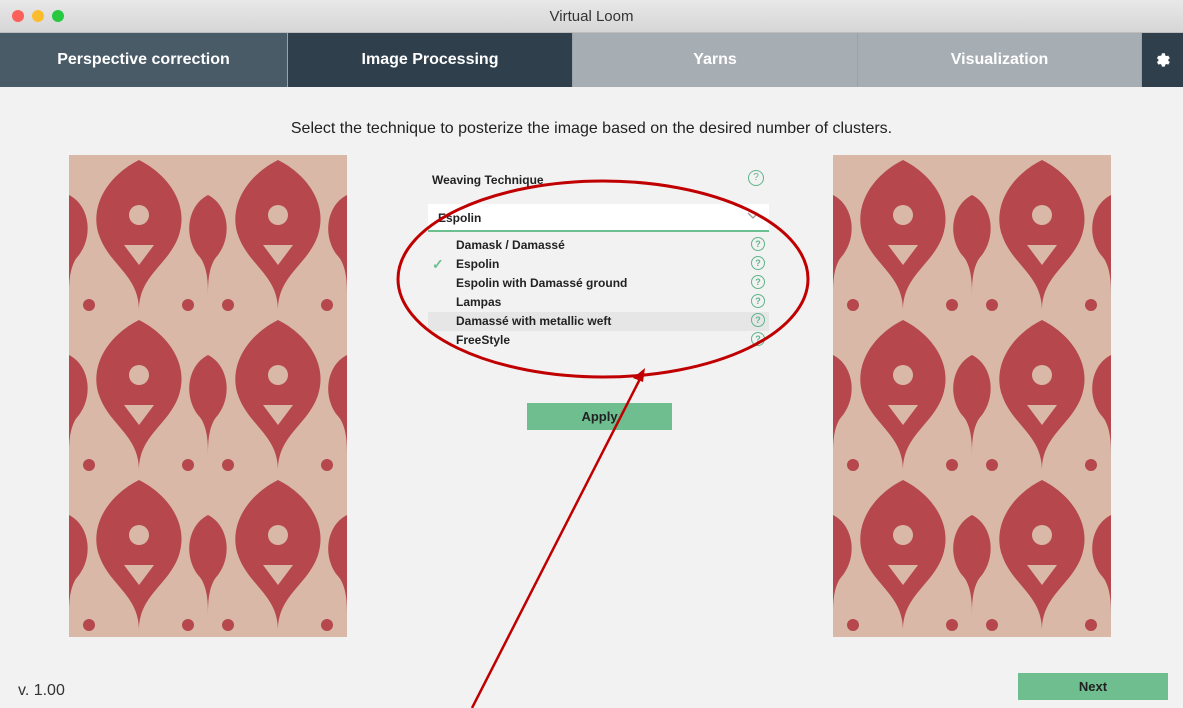  What do you see at coordinates (460, 218) in the screenshot?
I see `selected-technique: Espolin` at bounding box center [460, 218].